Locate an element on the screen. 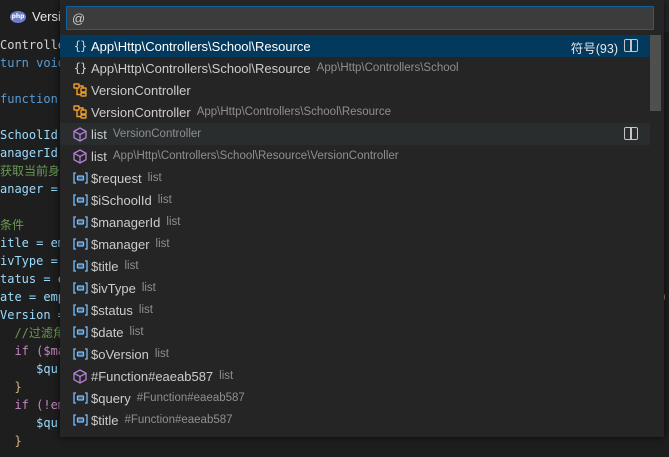 The width and height of the screenshot is (669, 457). symbol-label: $date is located at coordinates (107, 332).